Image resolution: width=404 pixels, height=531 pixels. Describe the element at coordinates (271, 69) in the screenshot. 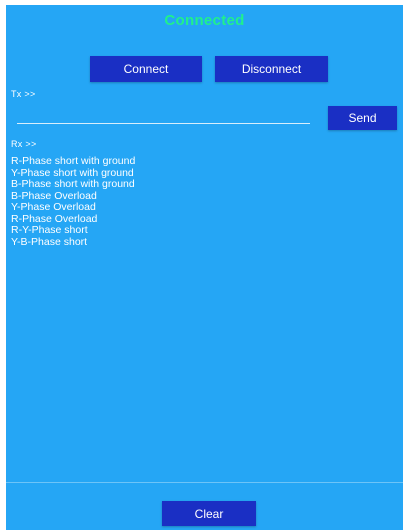

I see `disconnect-button: Disconnect` at that location.